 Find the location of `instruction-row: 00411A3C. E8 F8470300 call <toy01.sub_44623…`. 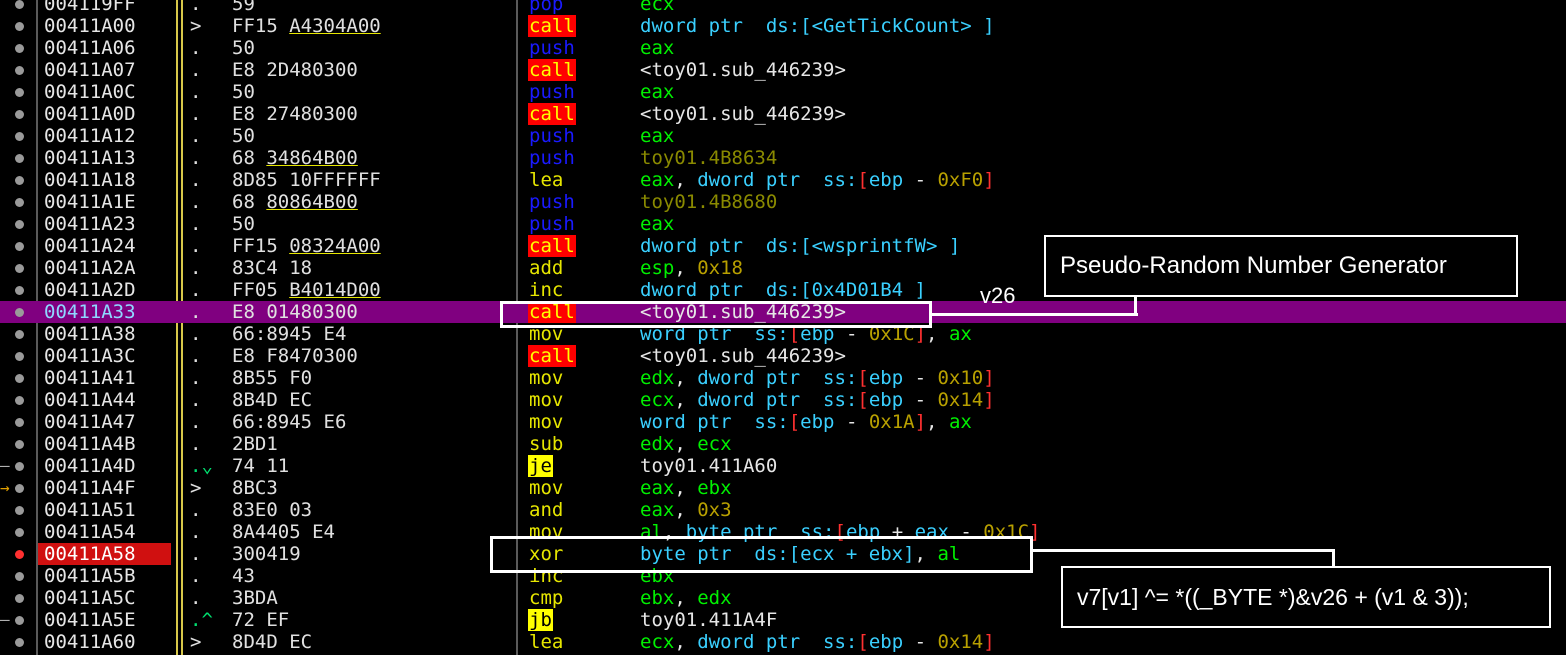

instruction-row: 00411A3C. E8 F8470300 call <toy01.sub_44623… is located at coordinates (783, 356).